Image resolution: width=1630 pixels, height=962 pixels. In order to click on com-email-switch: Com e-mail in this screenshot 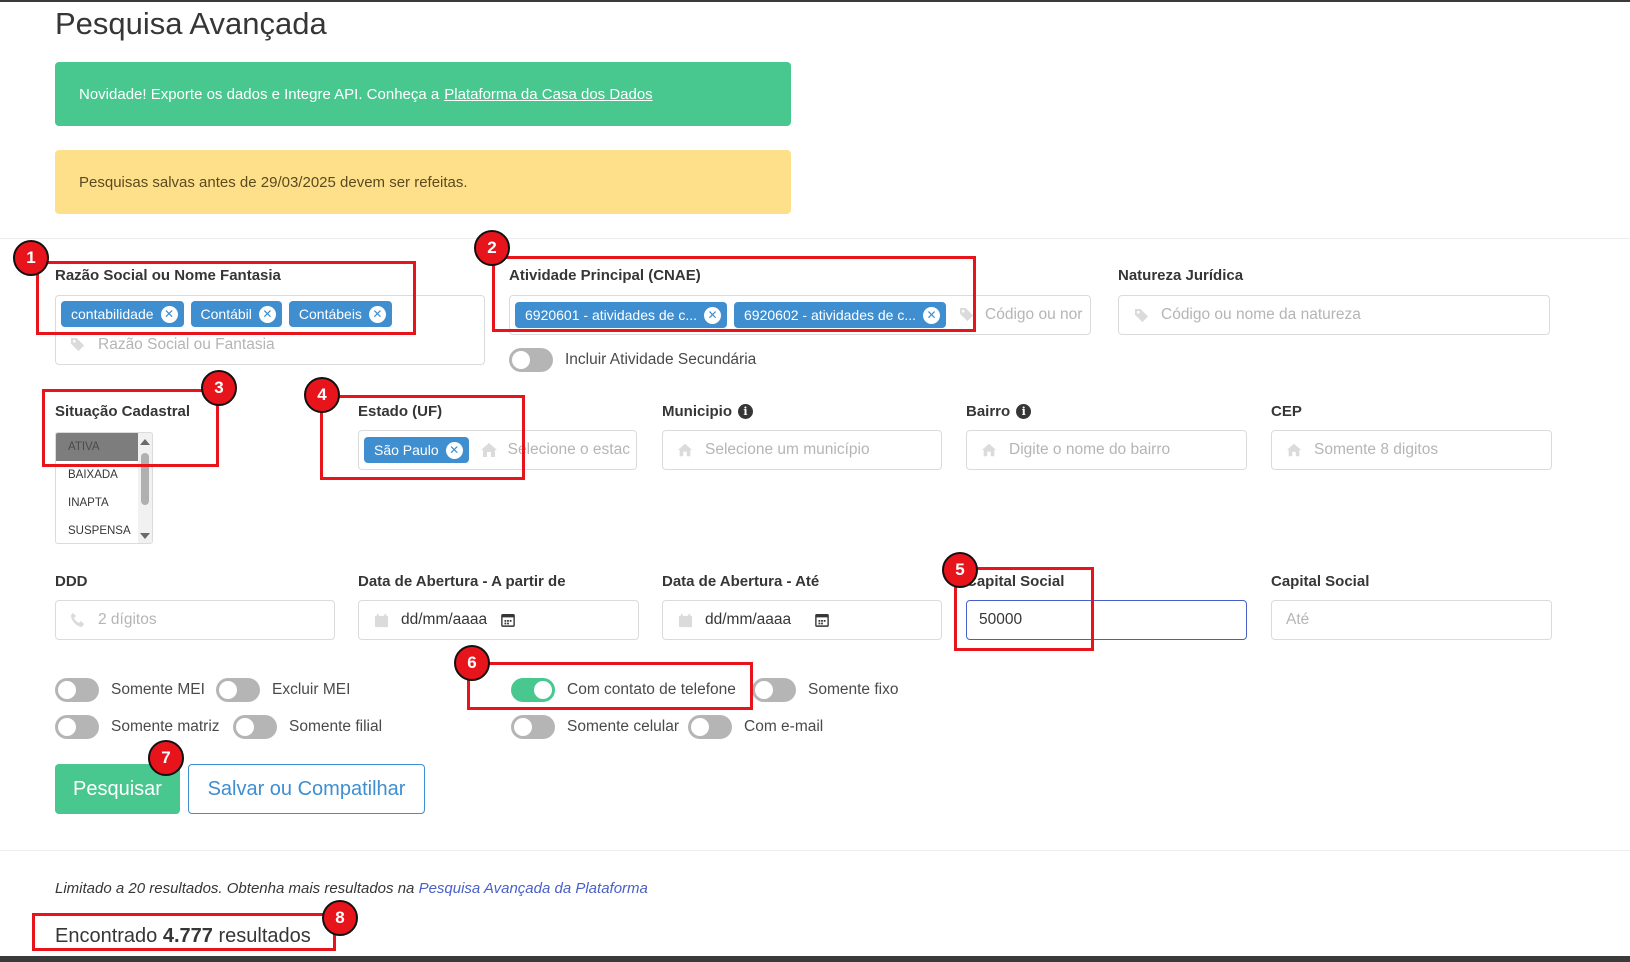, I will do `click(755, 727)`.